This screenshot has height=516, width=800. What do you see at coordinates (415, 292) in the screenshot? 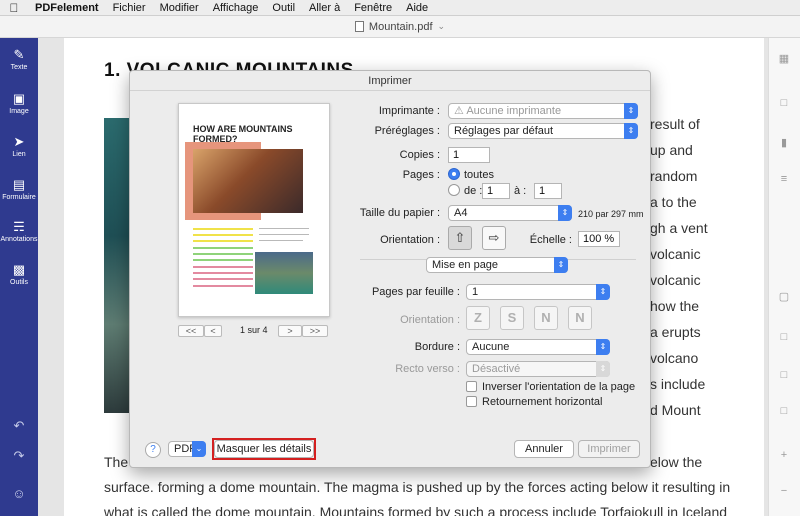
I see `pages-per-sheet-label: Pages par feuille :` at bounding box center [415, 292].